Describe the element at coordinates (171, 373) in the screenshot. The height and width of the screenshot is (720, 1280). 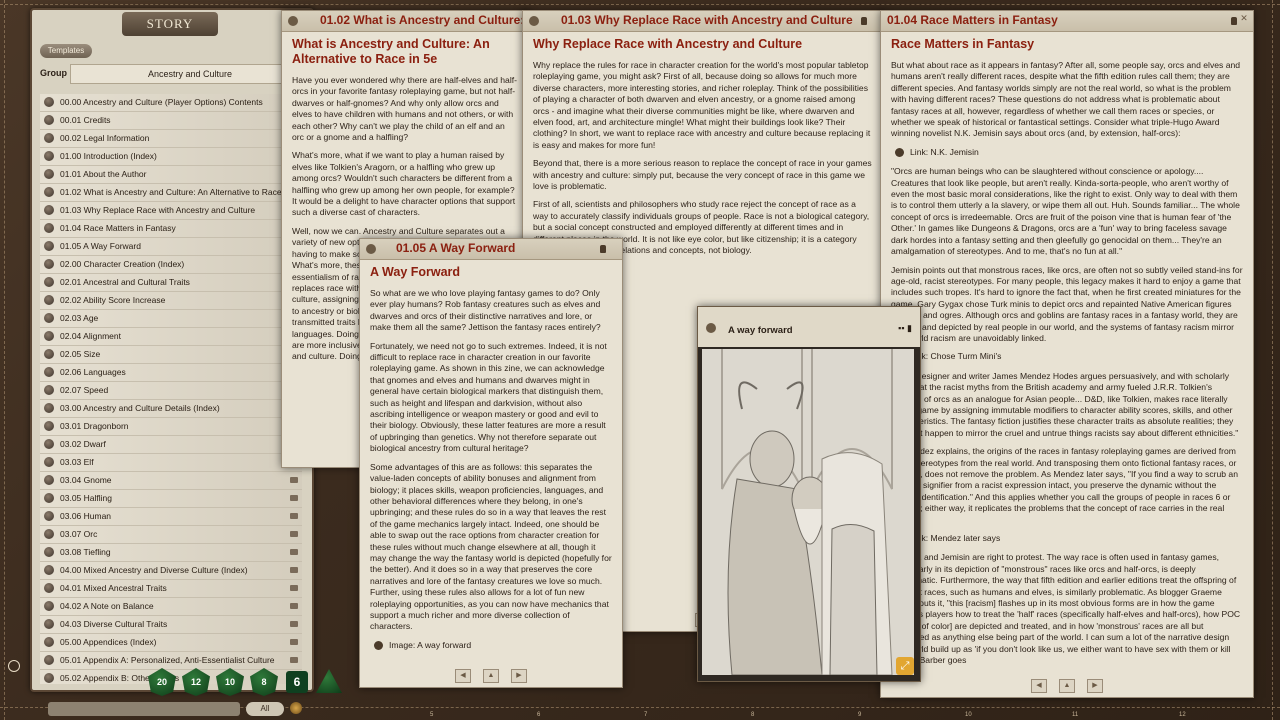
I see `story-list-item: 02.06 Languages` at that location.